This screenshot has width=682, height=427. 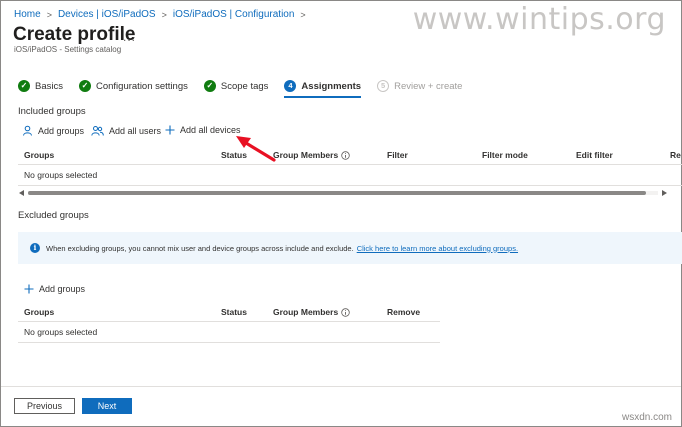 What do you see at coordinates (664, 193) in the screenshot?
I see `scroll-right-icon` at bounding box center [664, 193].